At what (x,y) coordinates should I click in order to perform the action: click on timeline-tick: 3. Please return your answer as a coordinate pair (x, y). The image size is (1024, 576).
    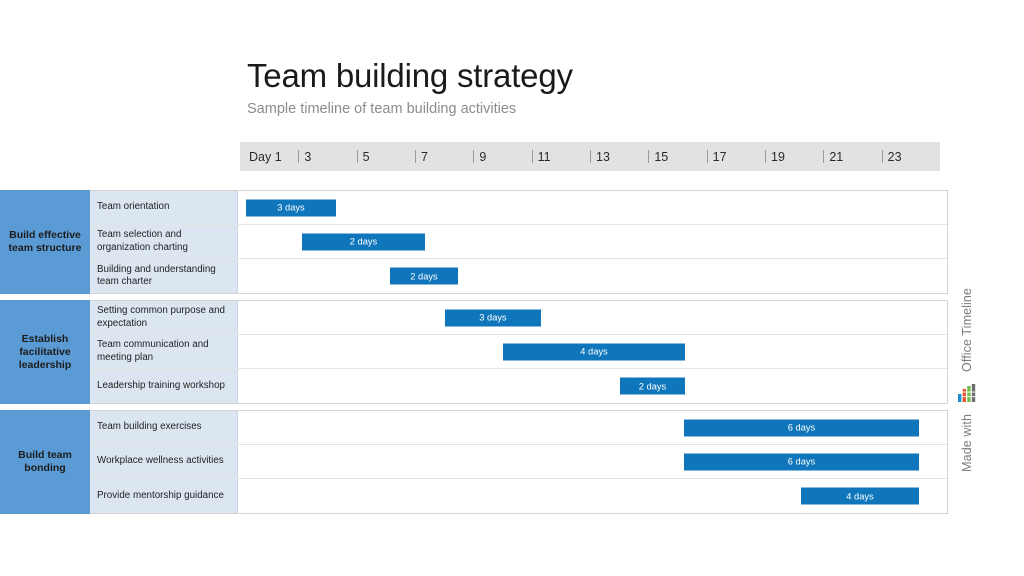
    Looking at the image, I should click on (304, 156).